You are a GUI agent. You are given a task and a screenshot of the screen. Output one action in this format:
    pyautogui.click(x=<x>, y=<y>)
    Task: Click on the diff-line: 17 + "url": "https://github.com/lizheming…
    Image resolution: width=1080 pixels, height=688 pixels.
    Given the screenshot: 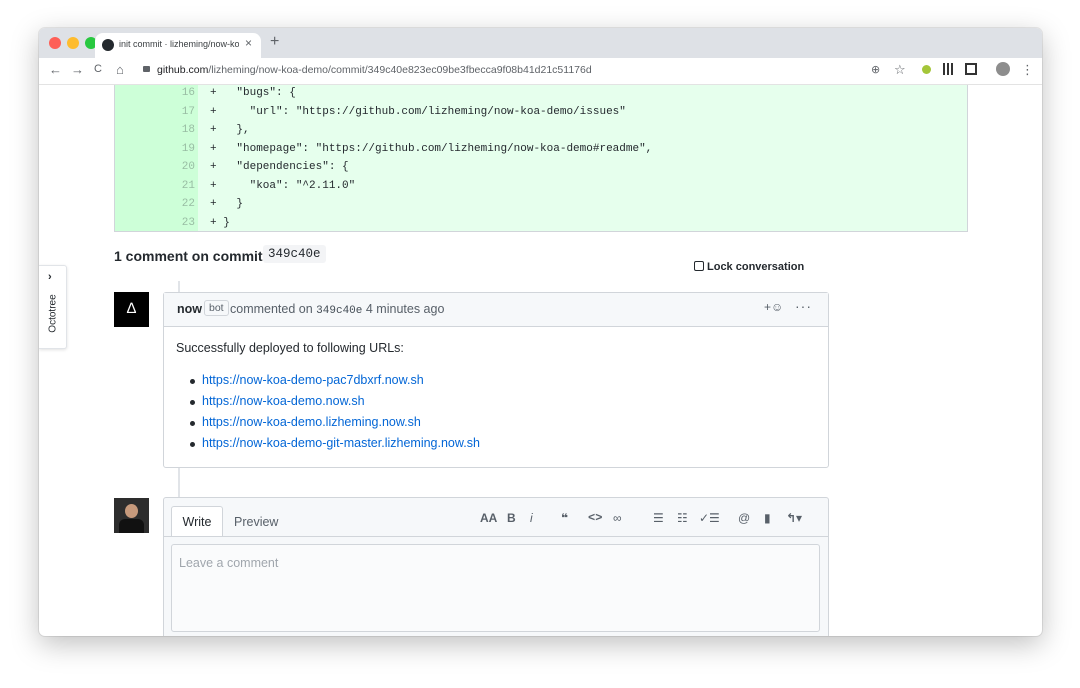 What is the action you would take?
    pyautogui.click(x=541, y=112)
    